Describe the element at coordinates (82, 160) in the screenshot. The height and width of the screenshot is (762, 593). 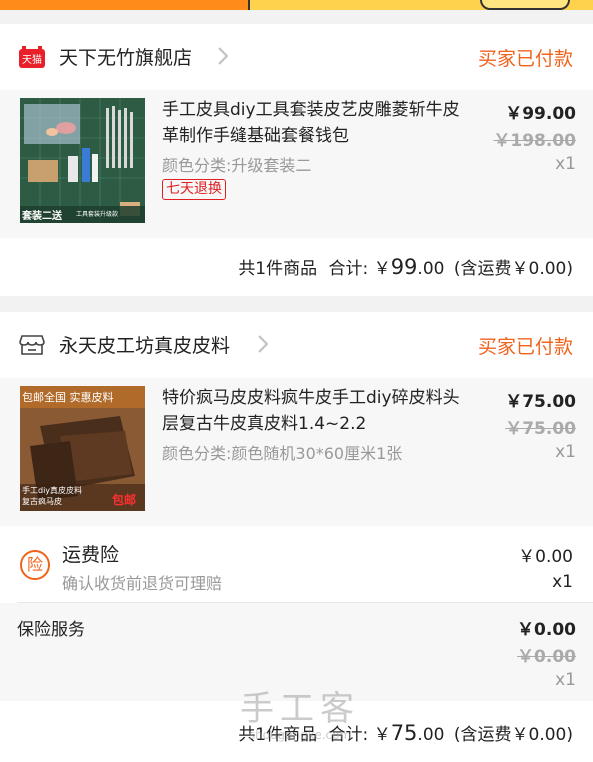
I see `product-thumbnail: 套装二送 工具套装升级款` at that location.